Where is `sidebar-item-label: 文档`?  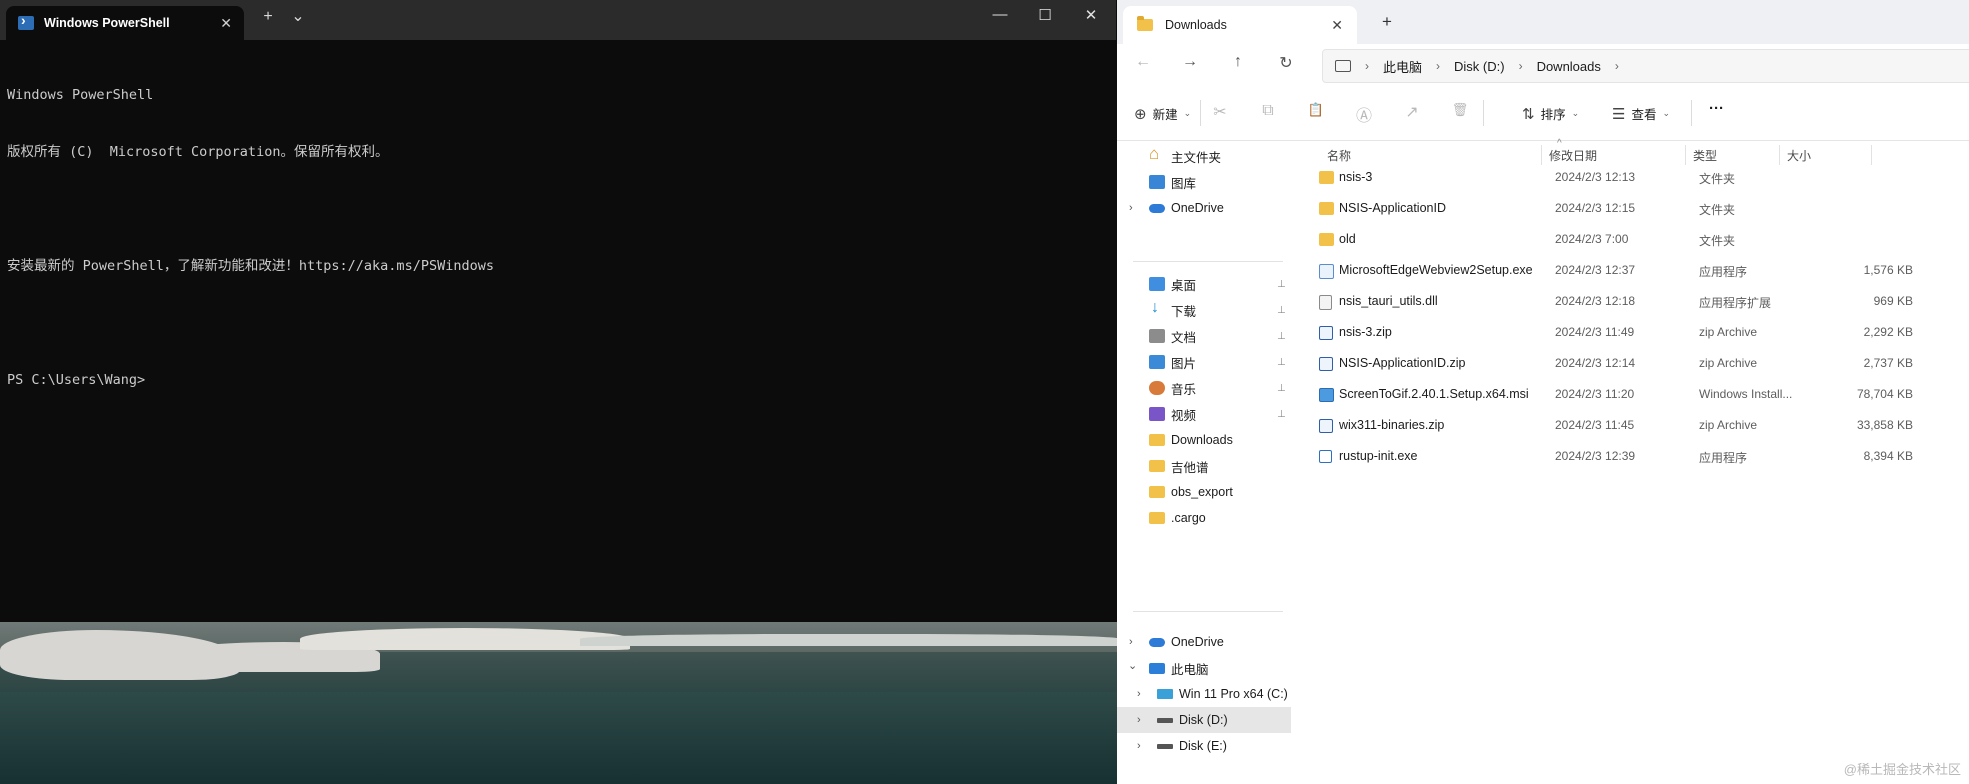 sidebar-item-label: 文档 is located at coordinates (1184, 337).